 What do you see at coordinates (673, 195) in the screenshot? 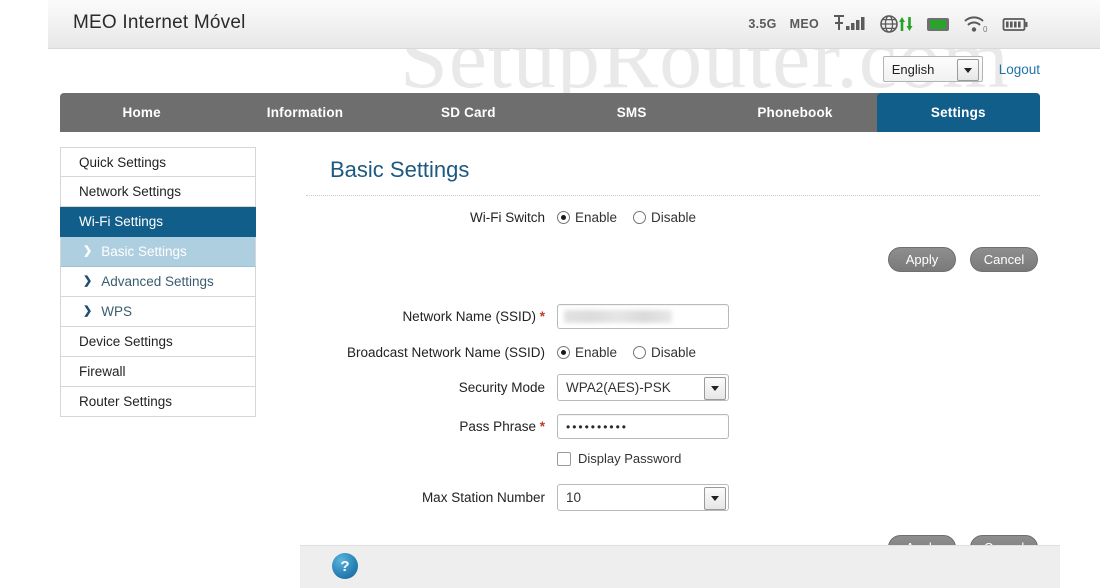
I see `title-divider` at bounding box center [673, 195].